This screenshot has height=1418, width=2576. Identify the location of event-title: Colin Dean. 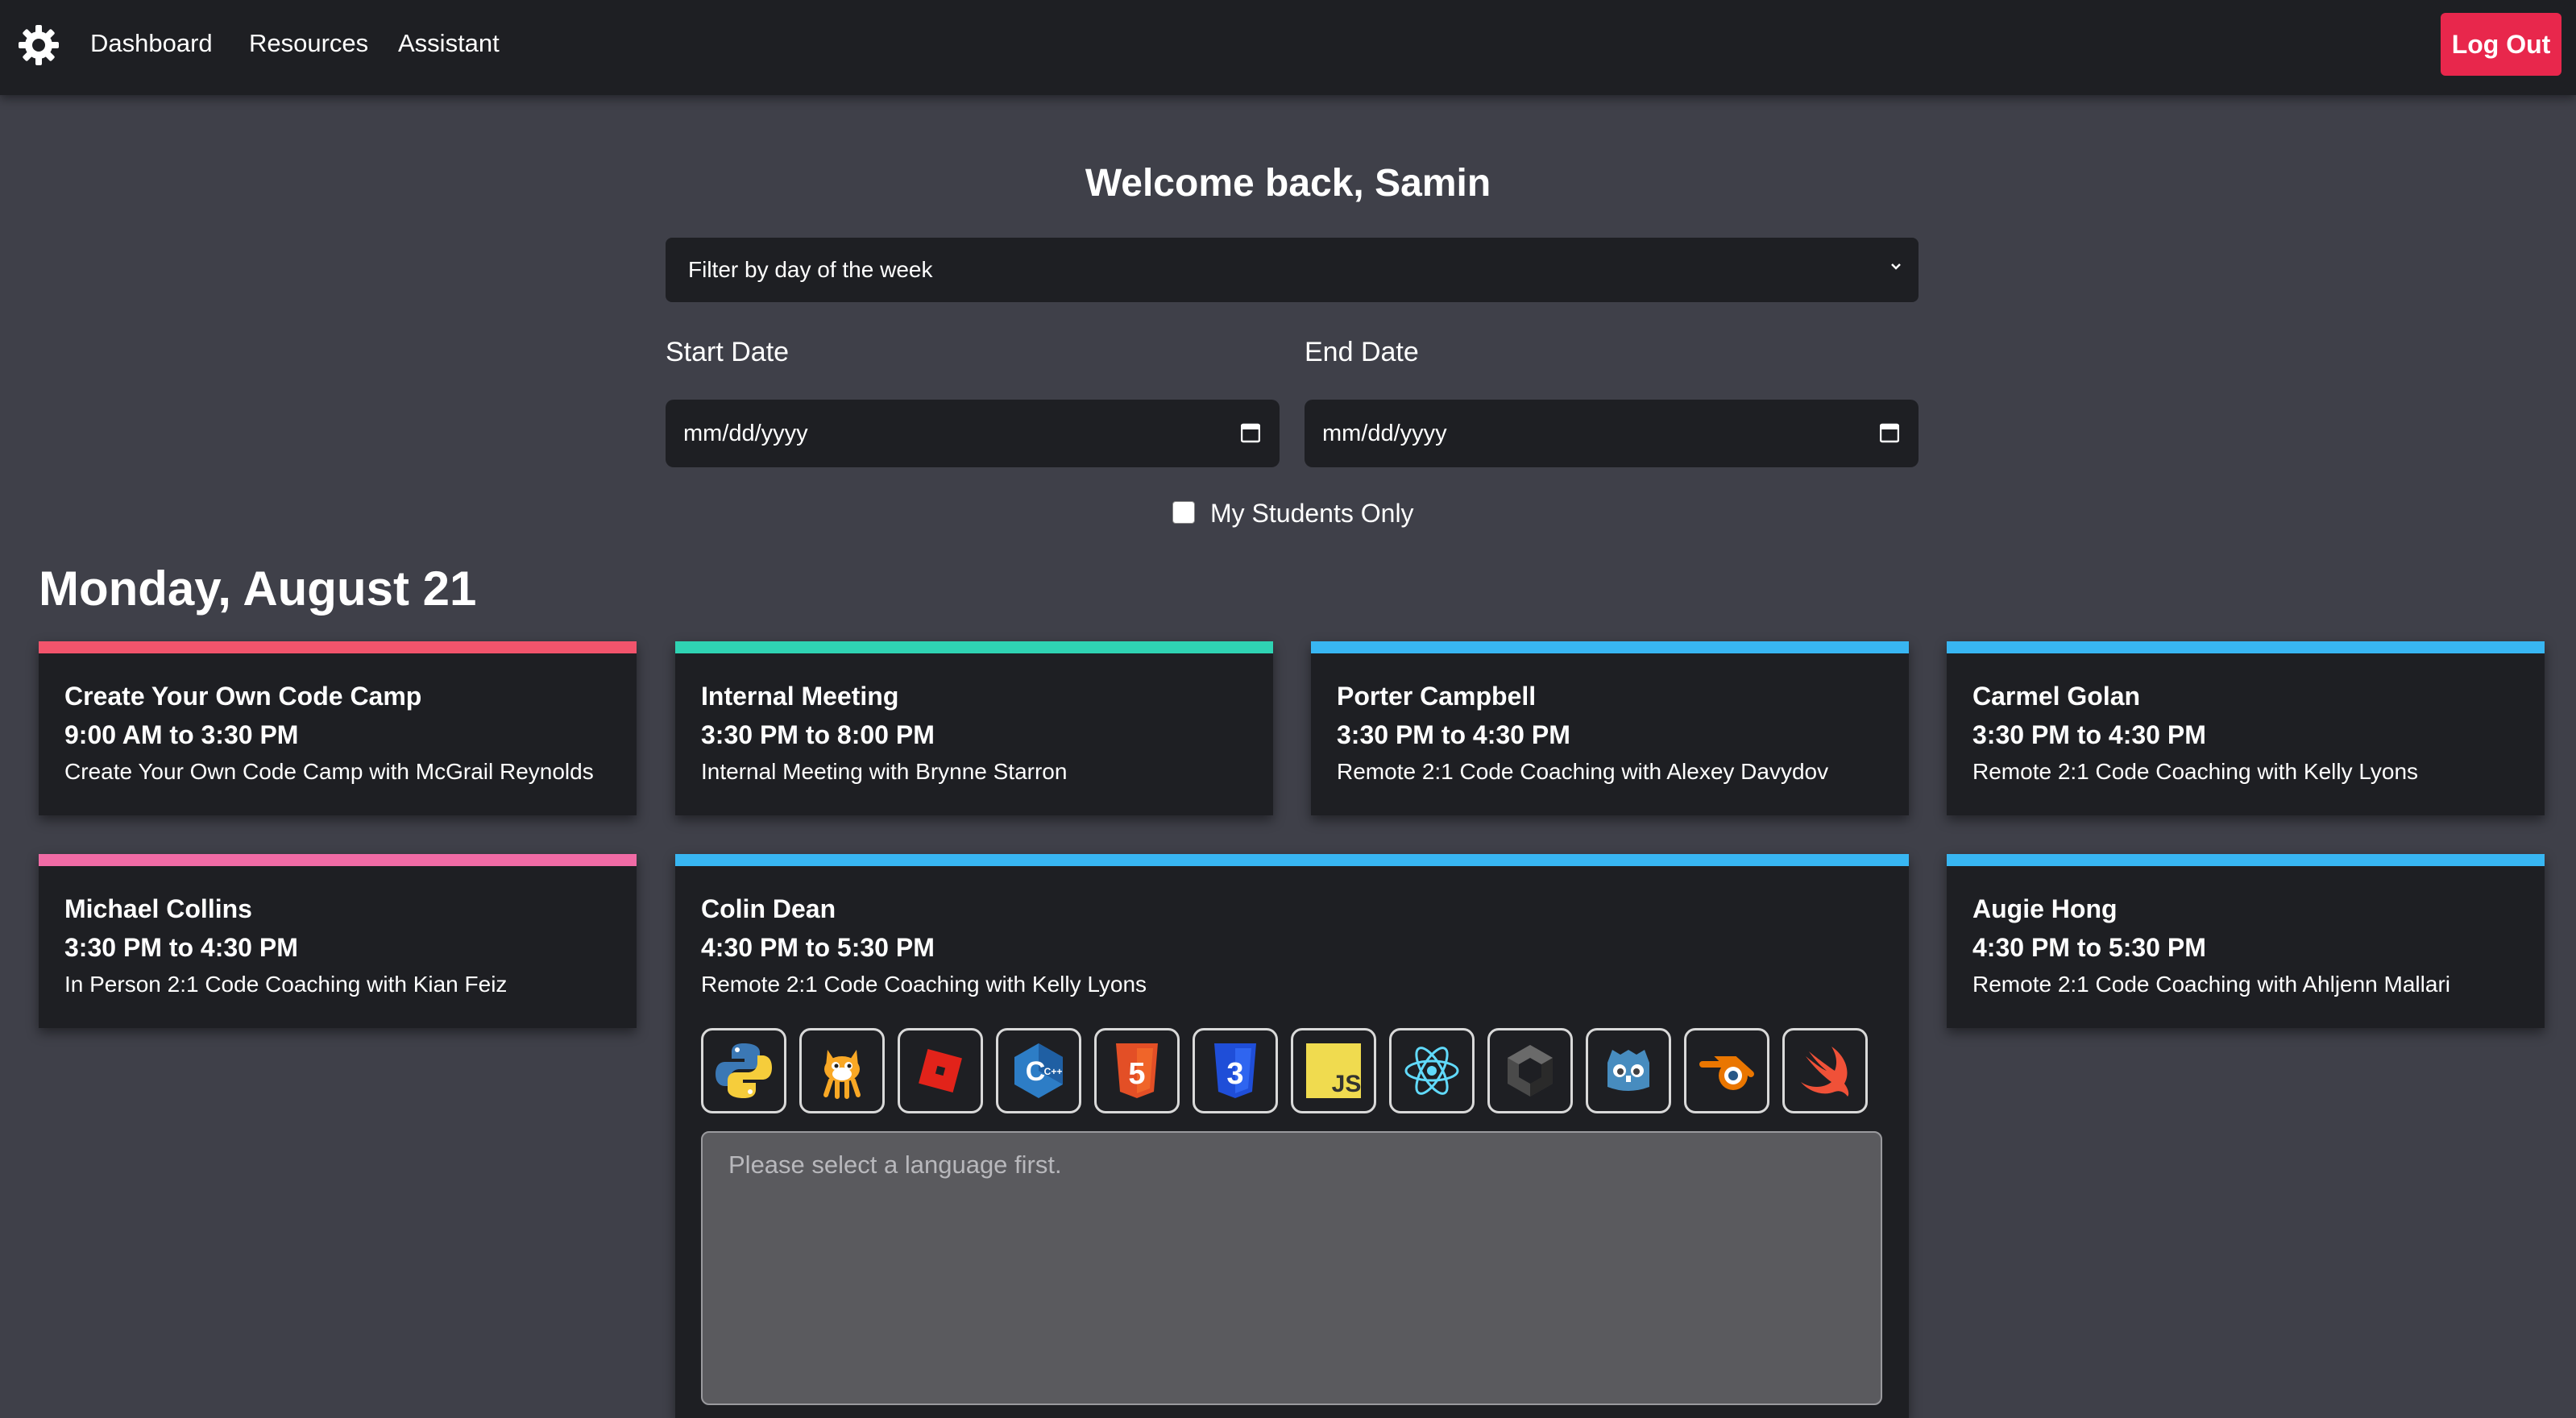
(768, 908).